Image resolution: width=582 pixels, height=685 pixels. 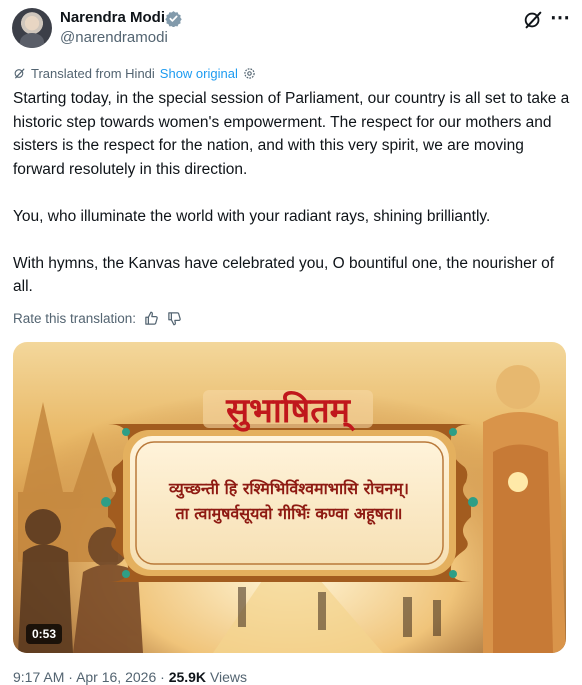 I want to click on tweet-date: Apr 16, 2026, so click(x=116, y=677).